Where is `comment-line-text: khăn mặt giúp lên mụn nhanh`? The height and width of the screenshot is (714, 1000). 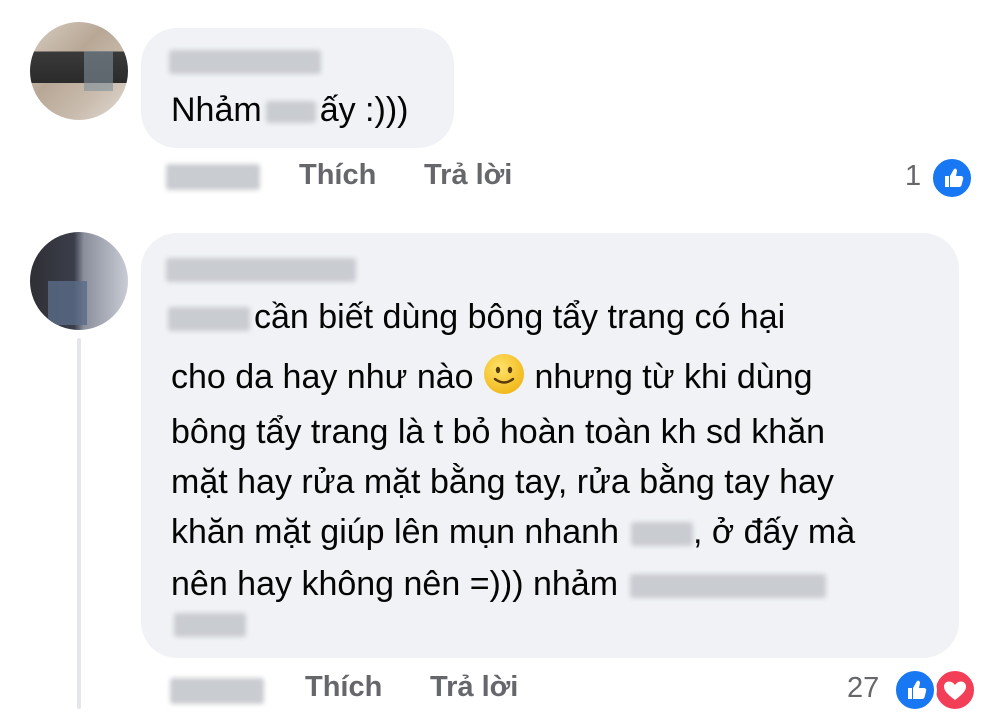 comment-line-text: khăn mặt giúp lên mụn nhanh is located at coordinates (395, 532).